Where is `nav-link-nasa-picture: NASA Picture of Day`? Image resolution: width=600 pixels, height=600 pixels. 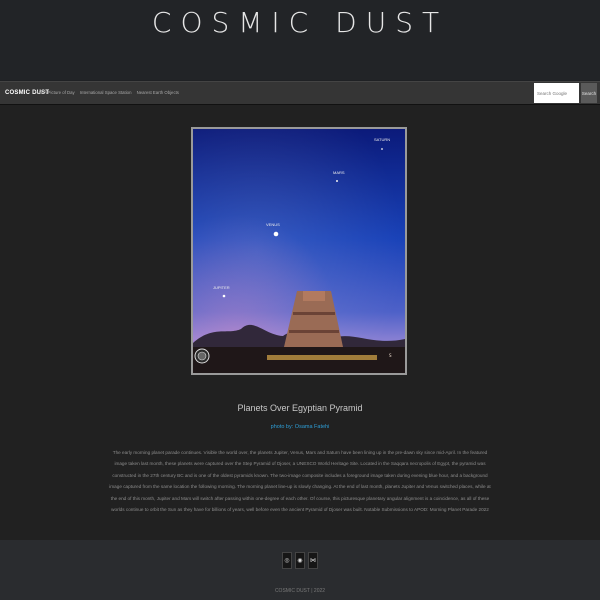 nav-link-nasa-picture: NASA Picture of Day is located at coordinates (55, 92).